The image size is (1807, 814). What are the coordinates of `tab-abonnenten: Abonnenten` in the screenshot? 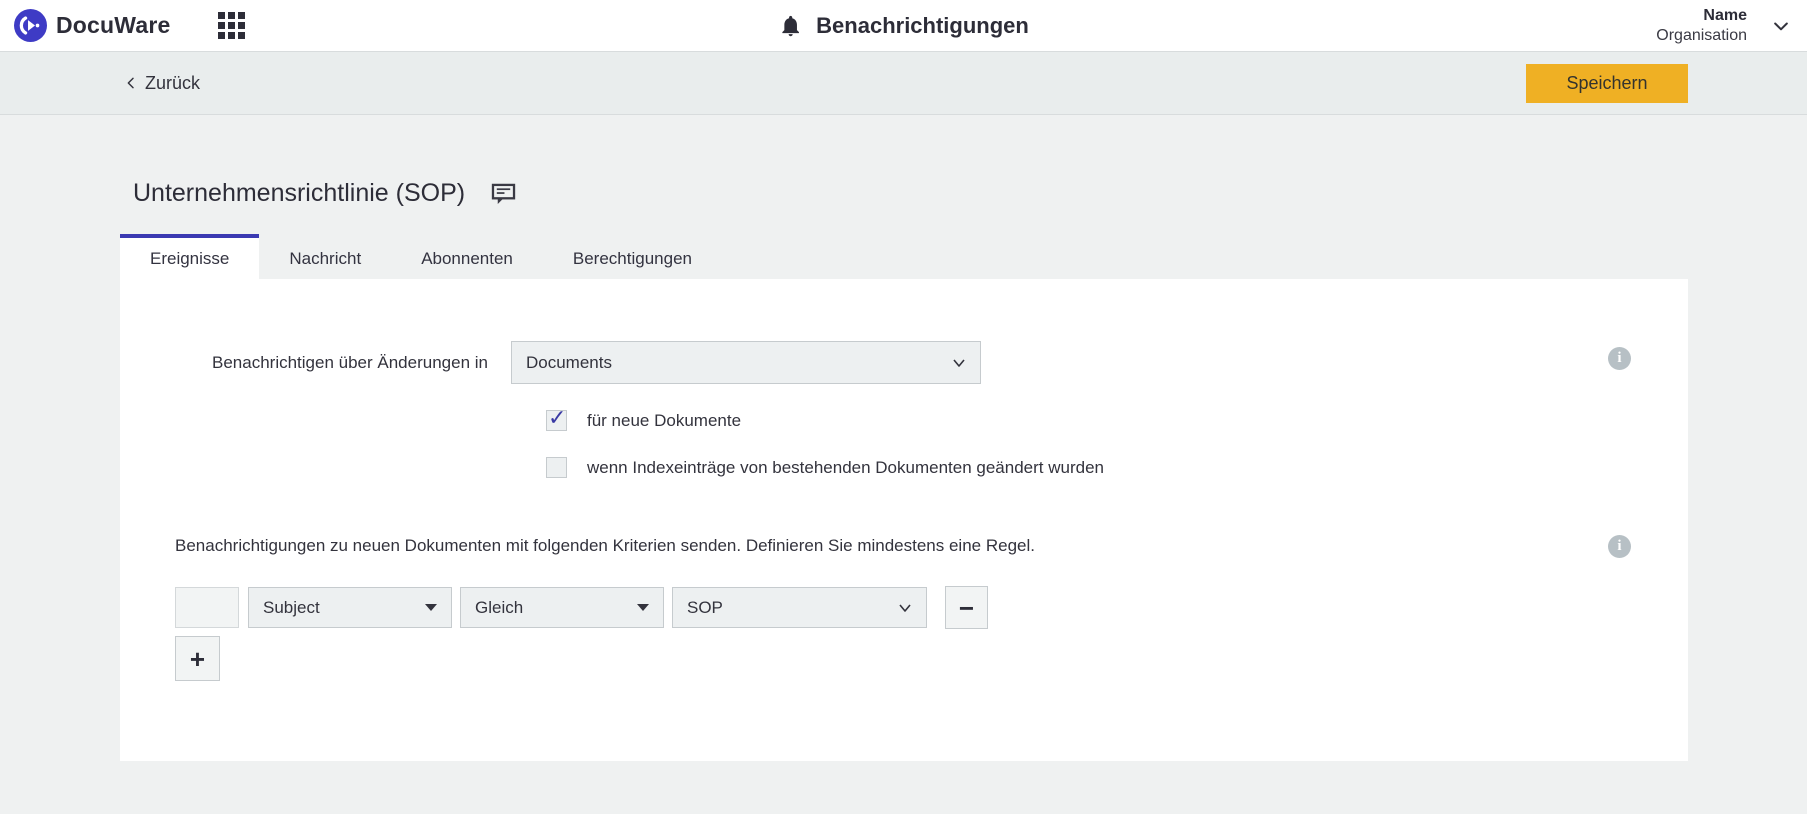 It's located at (467, 256).